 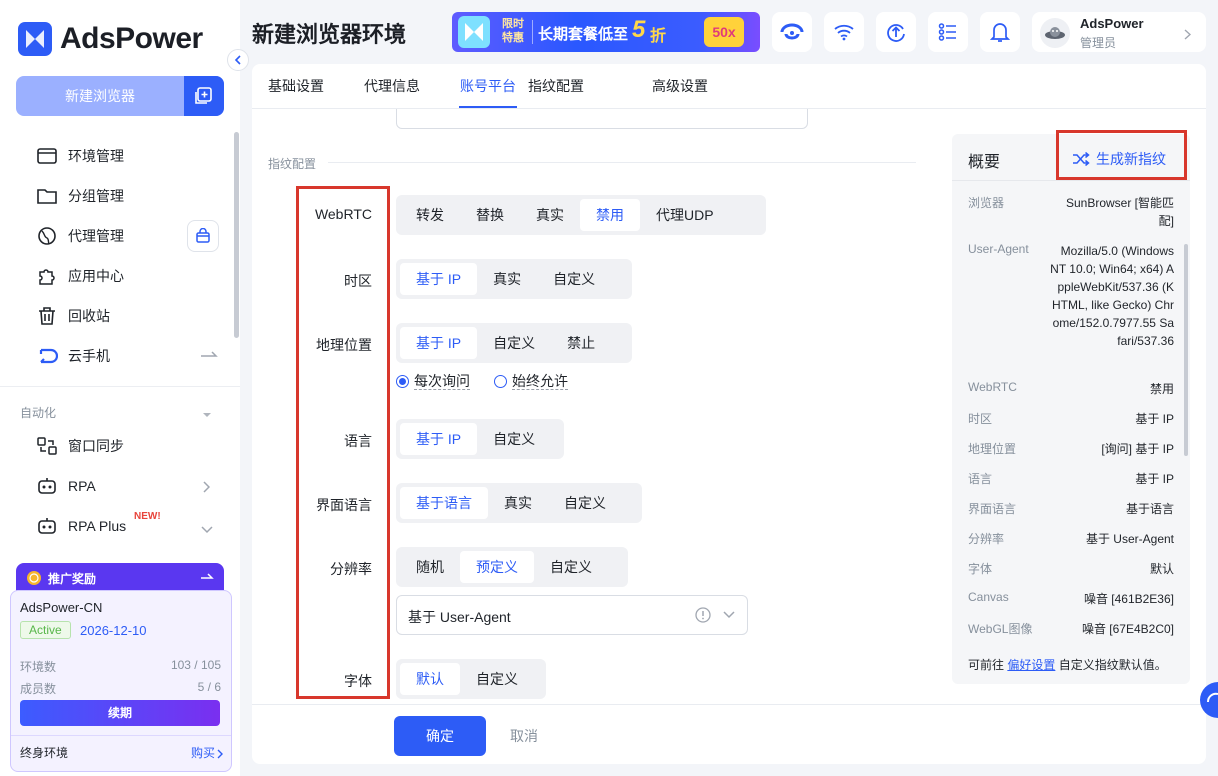 I want to click on sidebar-item-rpa: RPA, so click(x=66, y=486).